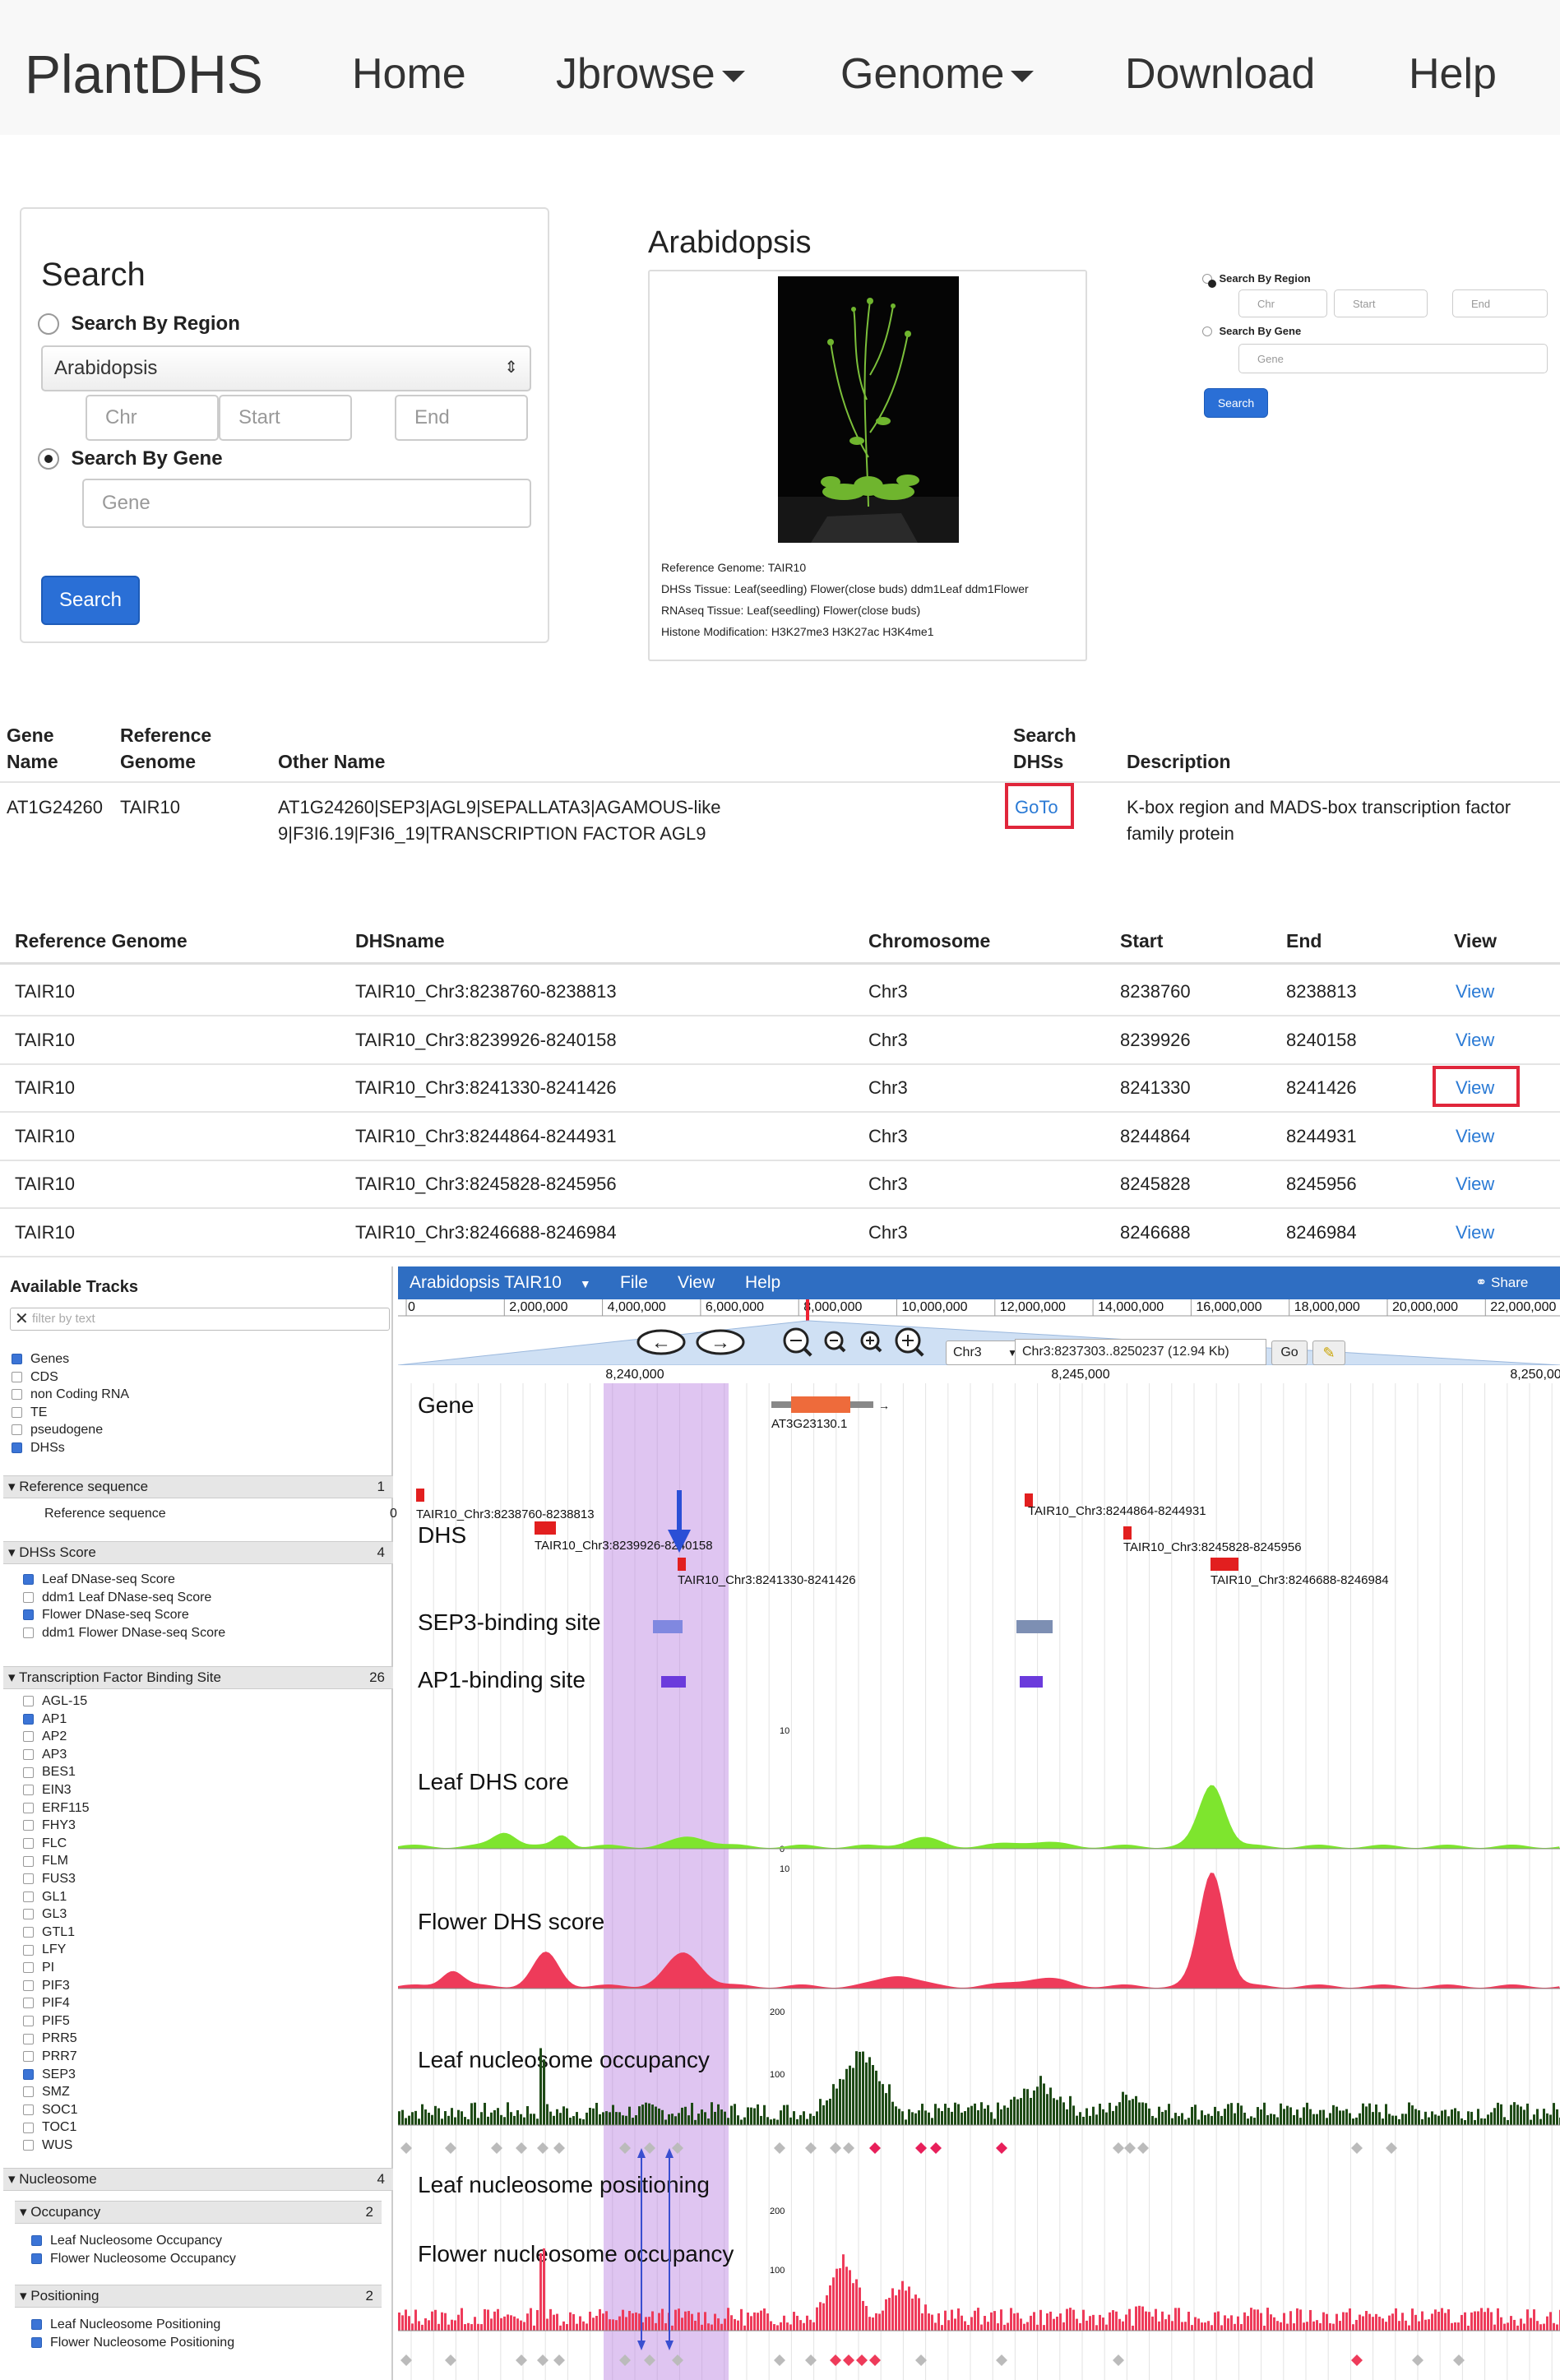  Describe the element at coordinates (1036, 807) in the screenshot. I see `goto-link: GoTo` at that location.